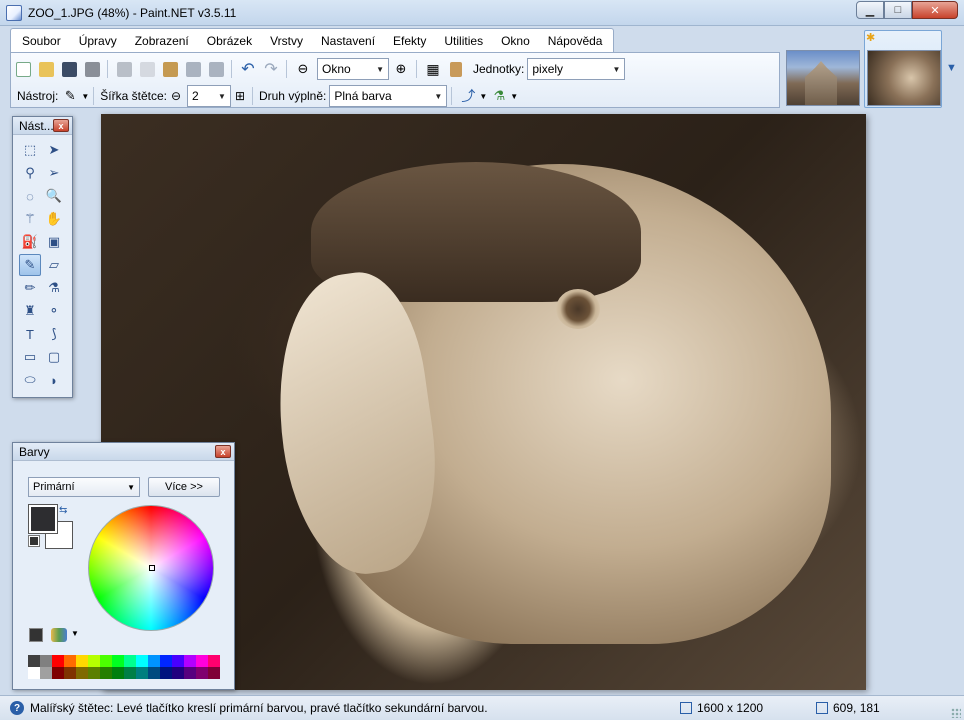 The height and width of the screenshot is (720, 964). I want to click on fill-select: Plná barva ▼, so click(388, 96).